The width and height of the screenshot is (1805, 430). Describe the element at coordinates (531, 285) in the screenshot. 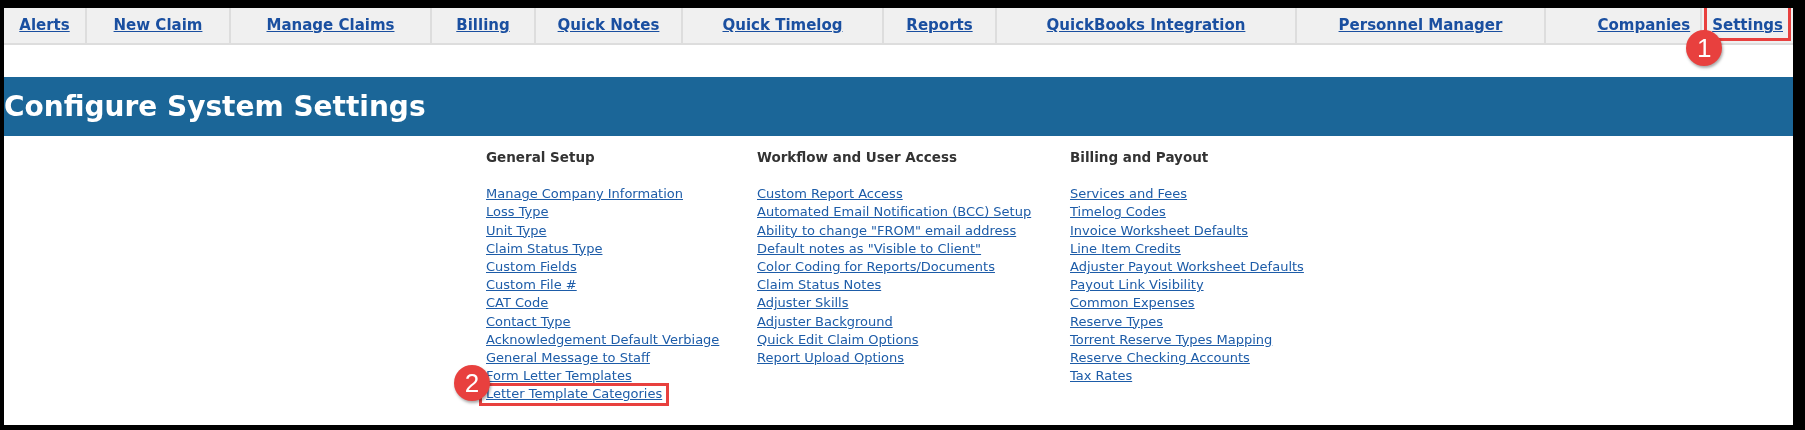

I see `config-link: Custom File #` at that location.